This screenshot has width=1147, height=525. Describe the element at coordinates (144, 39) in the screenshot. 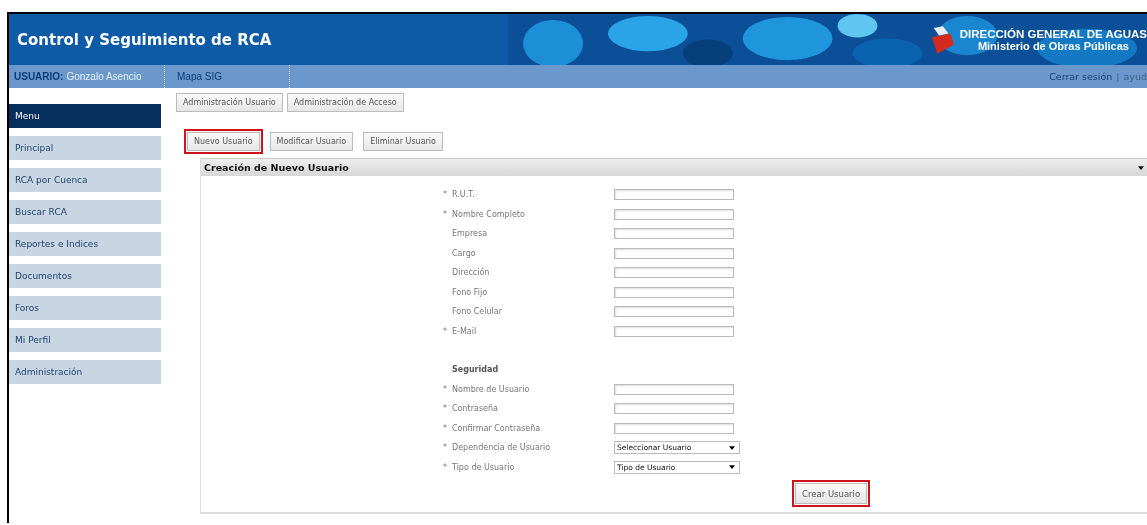

I see `app-title: Control y Seguimiento de RCA` at that location.